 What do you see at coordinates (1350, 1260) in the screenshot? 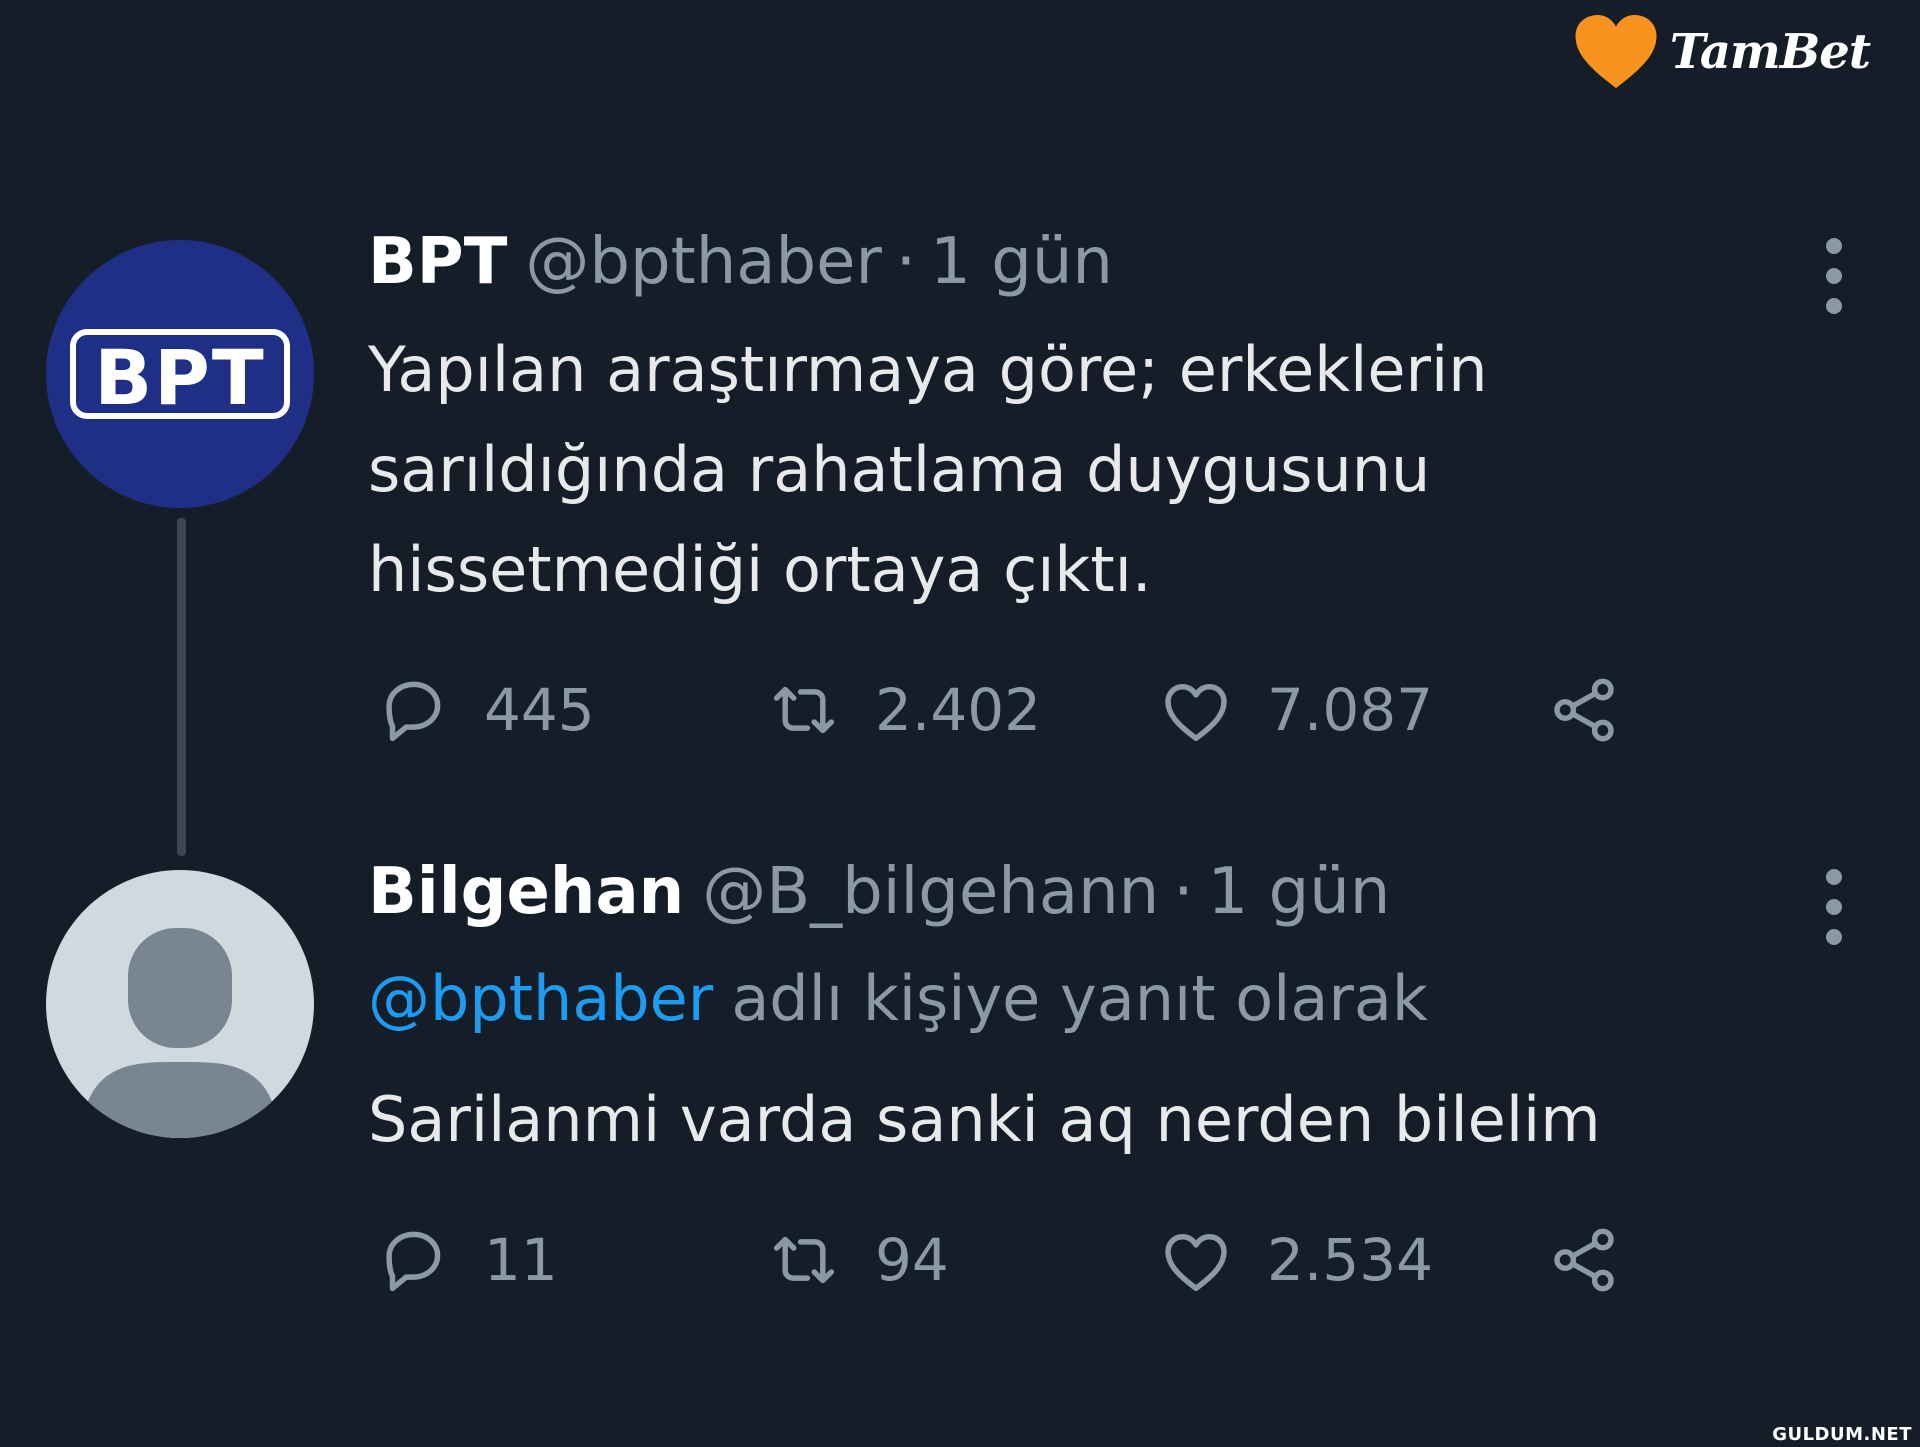
I see `like-count: 2.534` at bounding box center [1350, 1260].